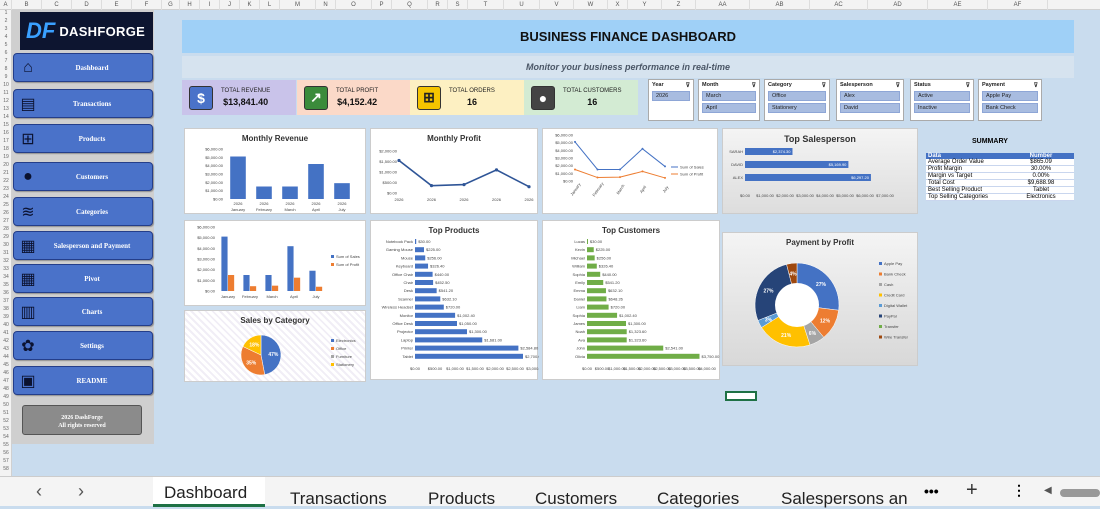  I want to click on row-number: 24, so click(6, 197).